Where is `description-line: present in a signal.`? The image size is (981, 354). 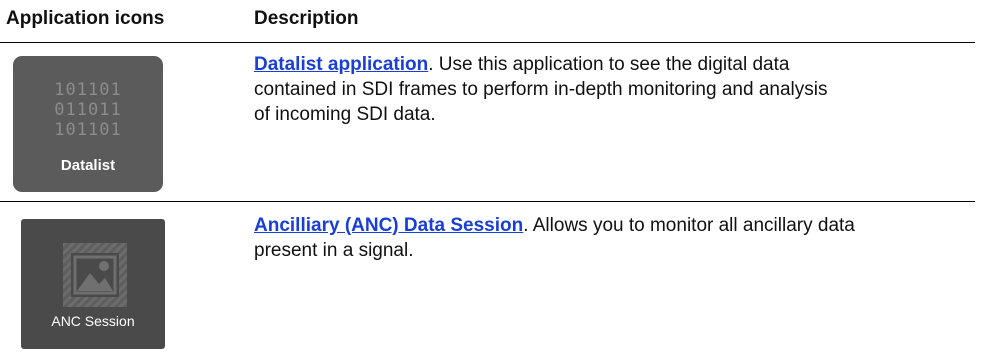 description-line: present in a signal. is located at coordinates (334, 250).